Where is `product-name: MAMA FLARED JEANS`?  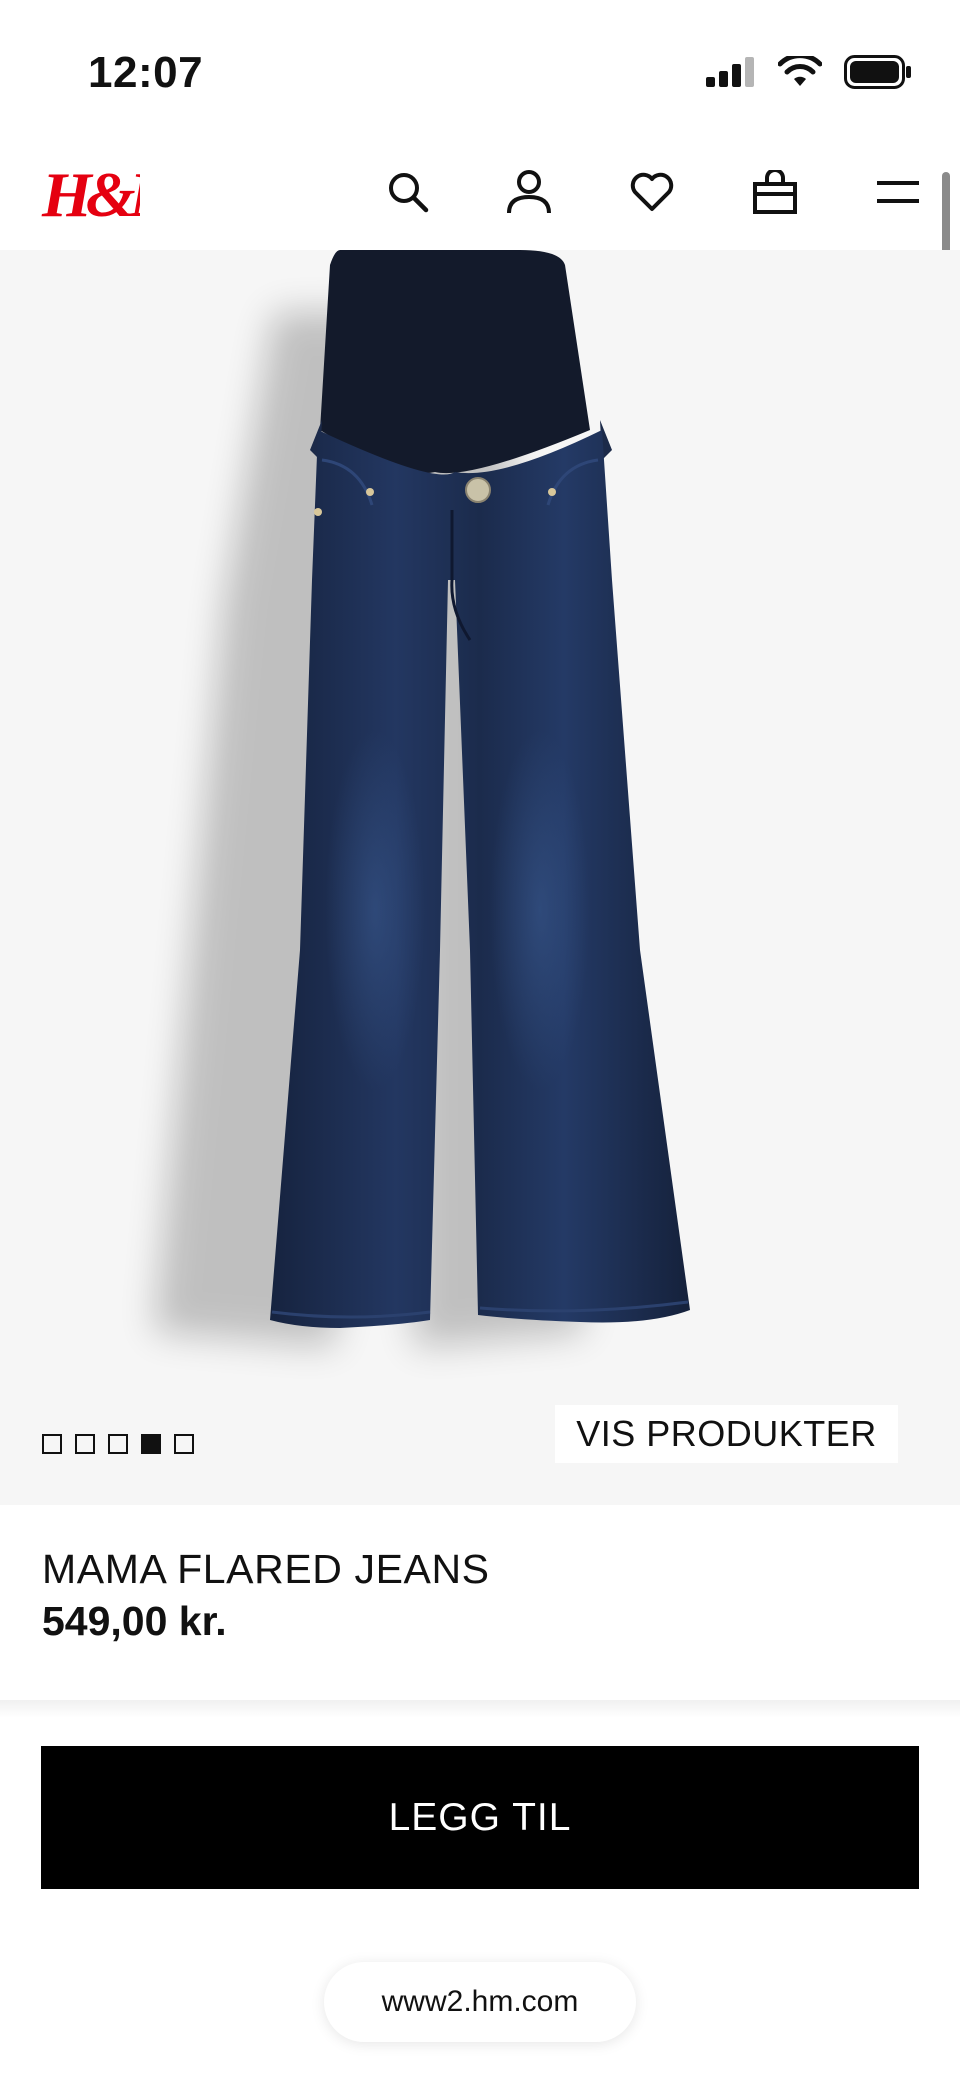
product-name: MAMA FLARED JEANS is located at coordinates (266, 1569).